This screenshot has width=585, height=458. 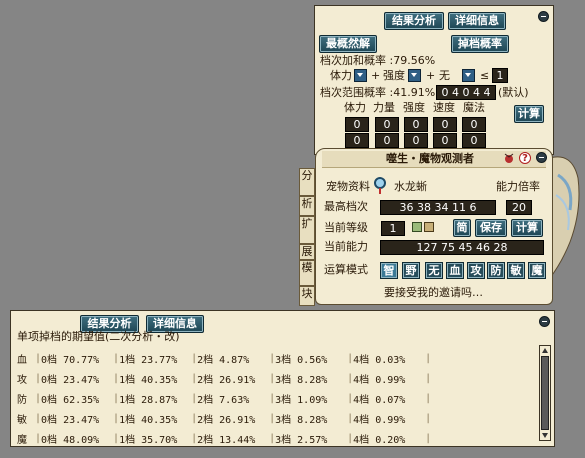 What do you see at coordinates (301, 380) in the screenshot?
I see `table-cell: 3档 8.28%` at bounding box center [301, 380].